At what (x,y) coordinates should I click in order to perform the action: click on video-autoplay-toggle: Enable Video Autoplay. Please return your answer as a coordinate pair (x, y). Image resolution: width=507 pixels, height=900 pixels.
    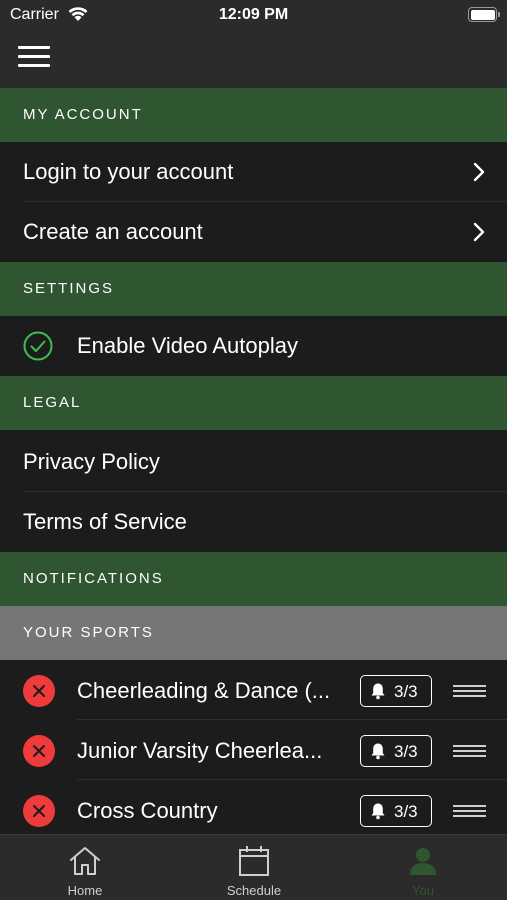
    Looking at the image, I should click on (253, 346).